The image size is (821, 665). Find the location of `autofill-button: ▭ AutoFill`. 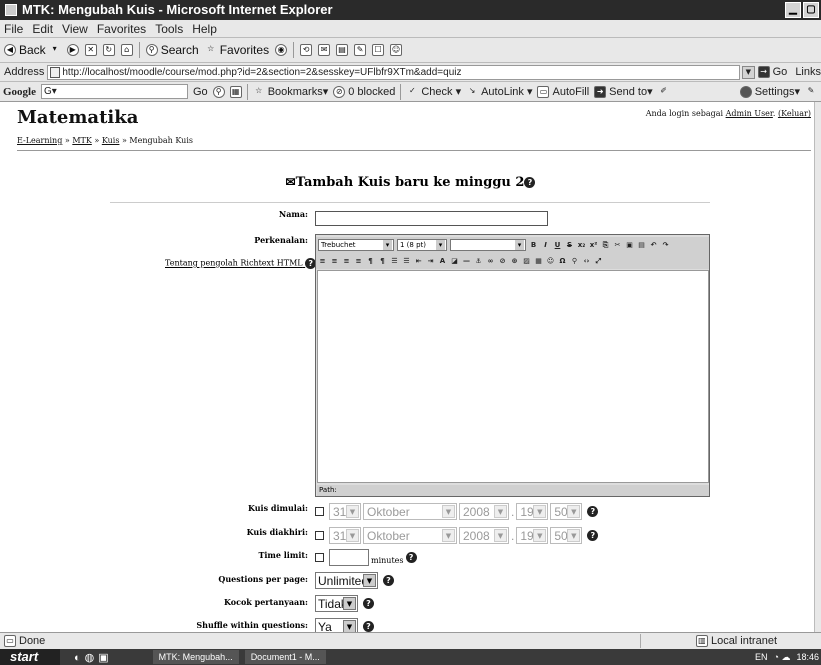

autofill-button: ▭ AutoFill is located at coordinates (563, 91).